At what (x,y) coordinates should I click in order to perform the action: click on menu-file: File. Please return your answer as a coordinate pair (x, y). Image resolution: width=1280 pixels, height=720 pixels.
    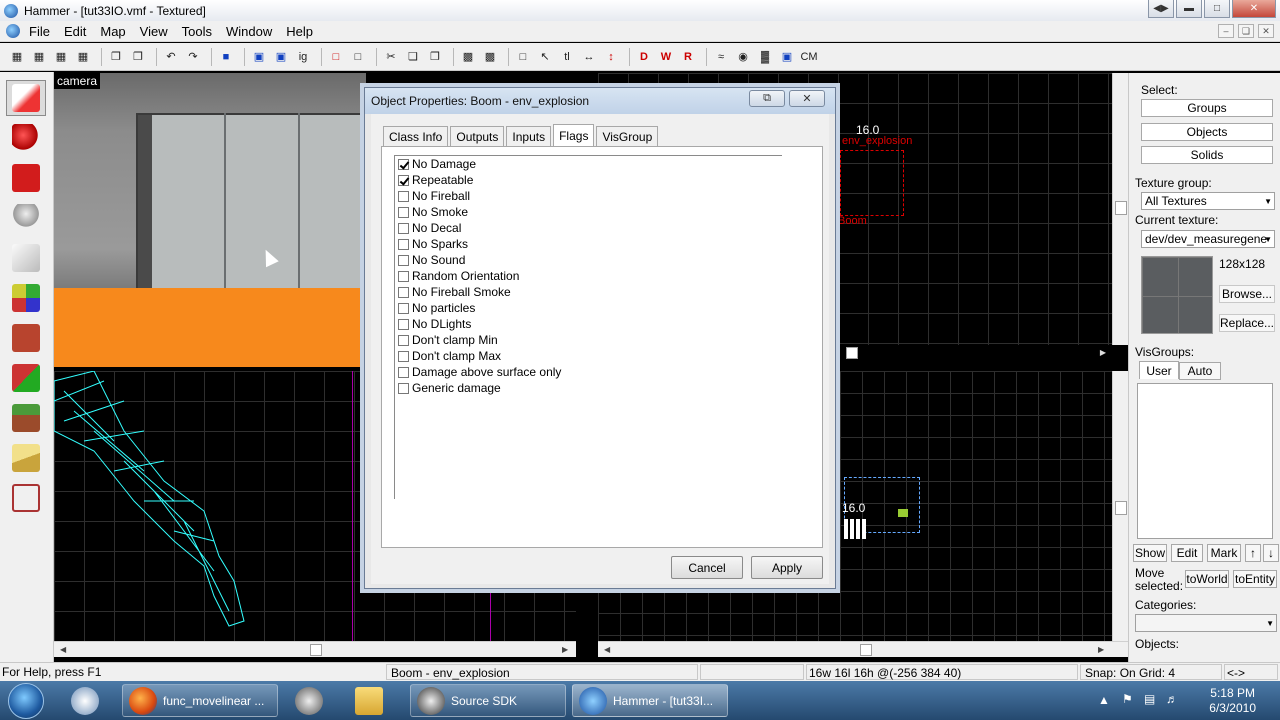
    Looking at the image, I should click on (39, 31).